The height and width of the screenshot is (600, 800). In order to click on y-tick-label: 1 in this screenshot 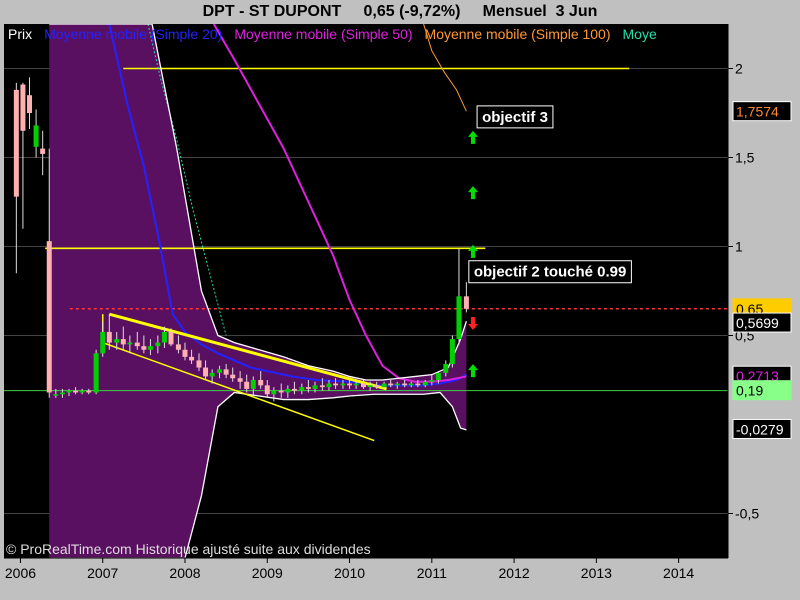, I will do `click(739, 247)`.